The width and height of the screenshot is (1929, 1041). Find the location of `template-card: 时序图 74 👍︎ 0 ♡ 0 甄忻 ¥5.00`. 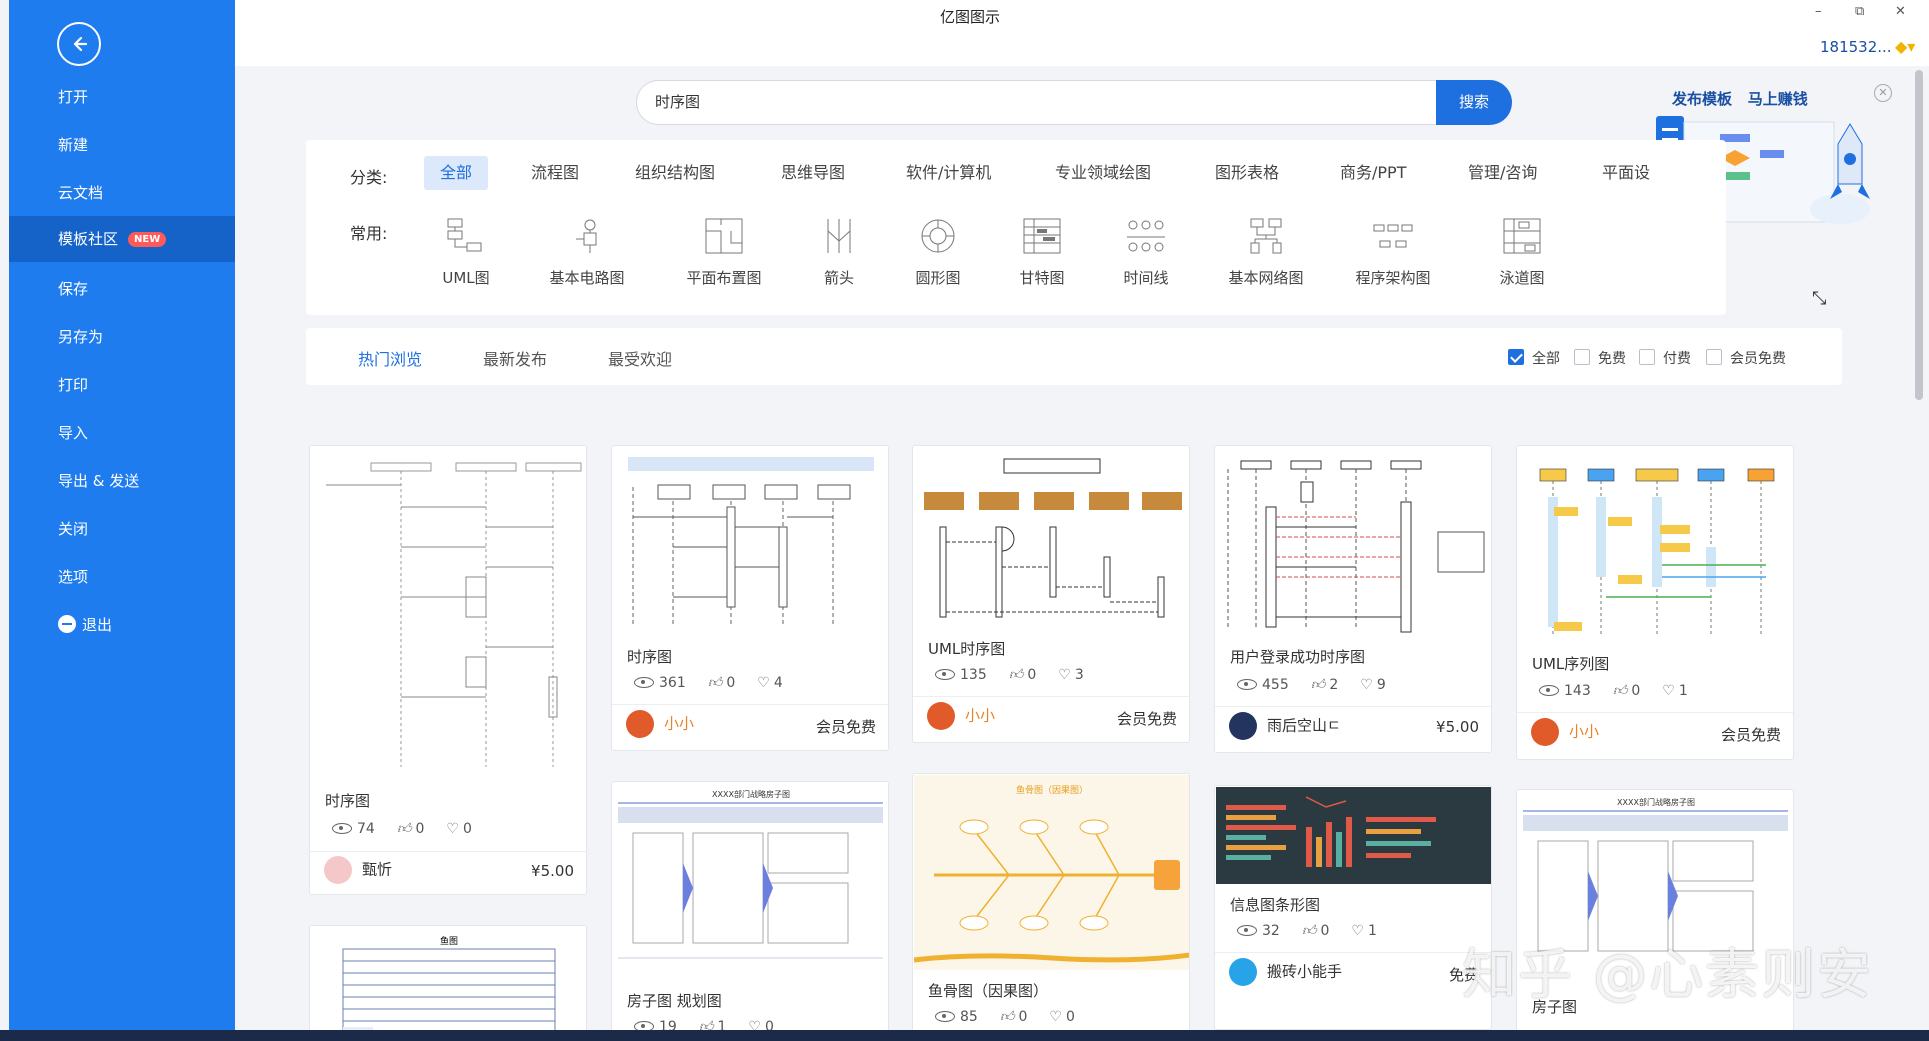

template-card: 时序图 74 👍︎ 0 ♡ 0 甄忻 ¥5.00 is located at coordinates (448, 670).